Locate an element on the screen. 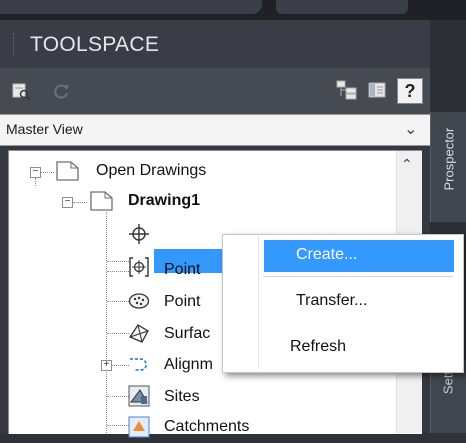 Image resolution: width=466 pixels, height=443 pixels. tree-item-label: Surfac is located at coordinates (187, 333).